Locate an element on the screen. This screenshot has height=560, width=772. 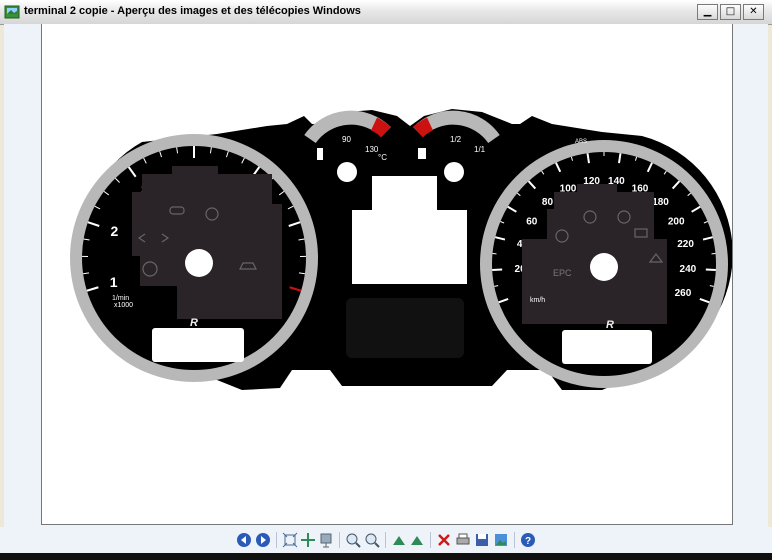
speedometer-label: 240 is located at coordinates (688, 269).